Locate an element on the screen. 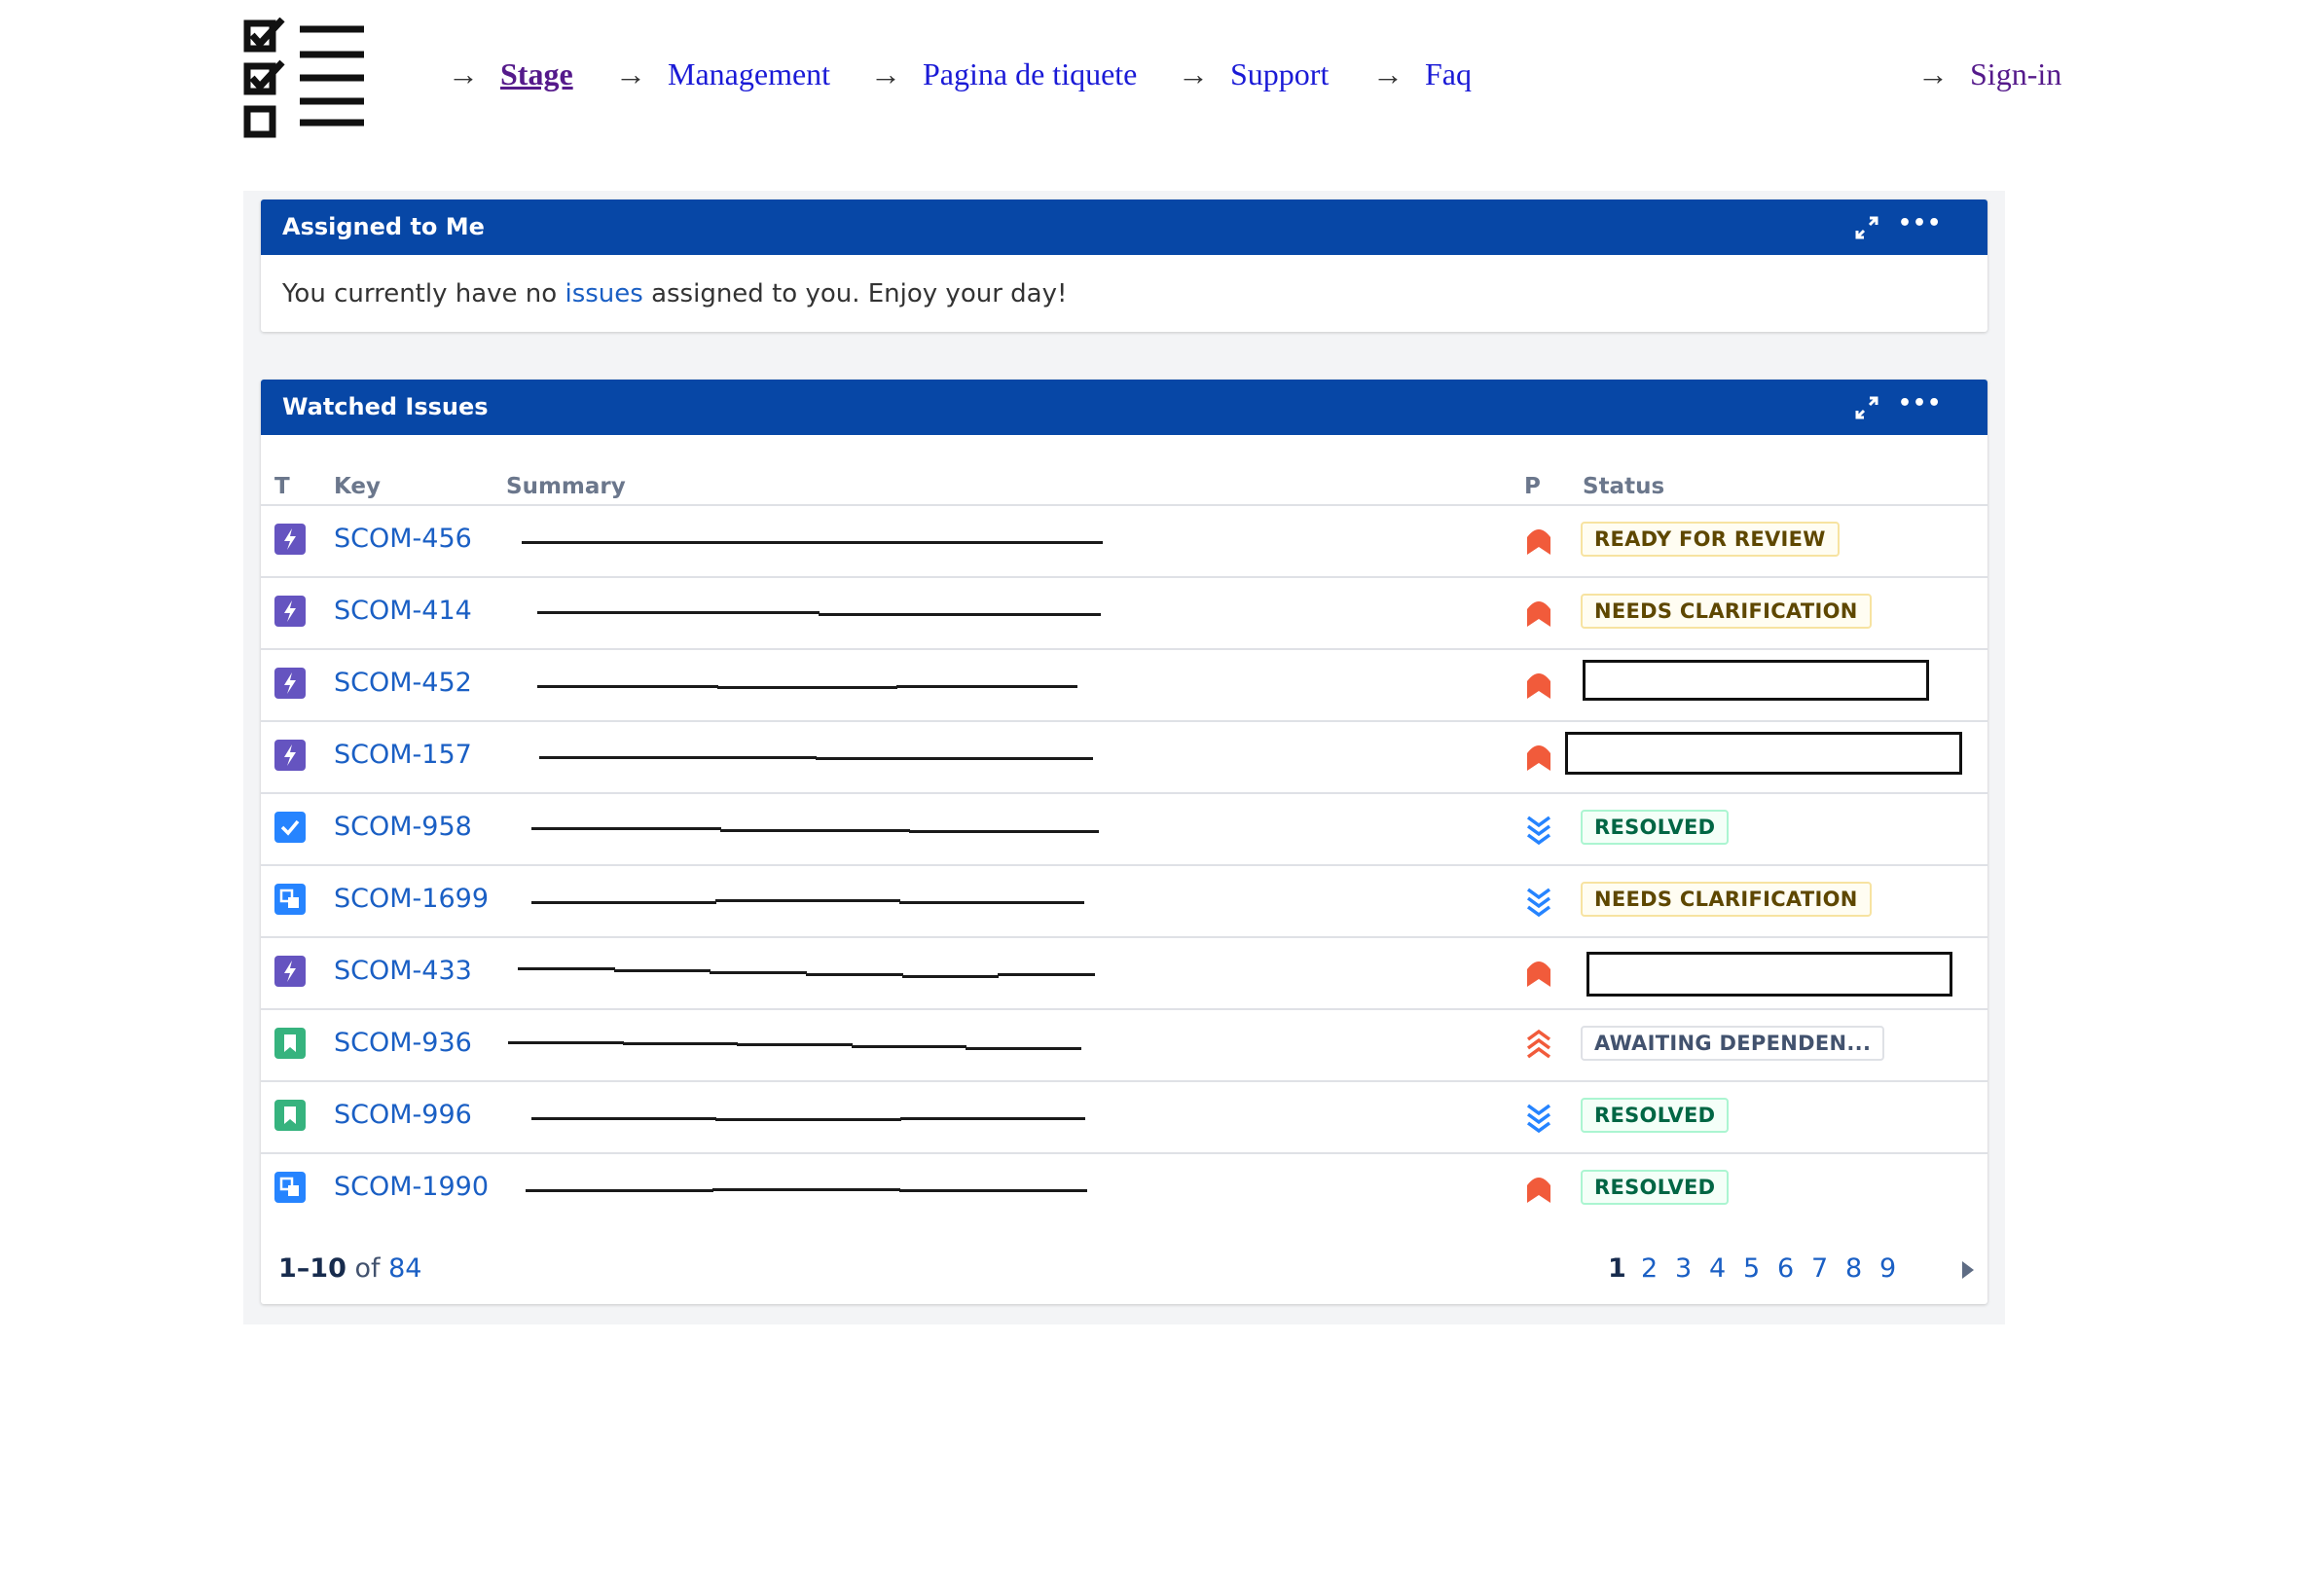 Image resolution: width=2297 pixels, height=1596 pixels. nav-item-stage: → Stage is located at coordinates (510, 74).